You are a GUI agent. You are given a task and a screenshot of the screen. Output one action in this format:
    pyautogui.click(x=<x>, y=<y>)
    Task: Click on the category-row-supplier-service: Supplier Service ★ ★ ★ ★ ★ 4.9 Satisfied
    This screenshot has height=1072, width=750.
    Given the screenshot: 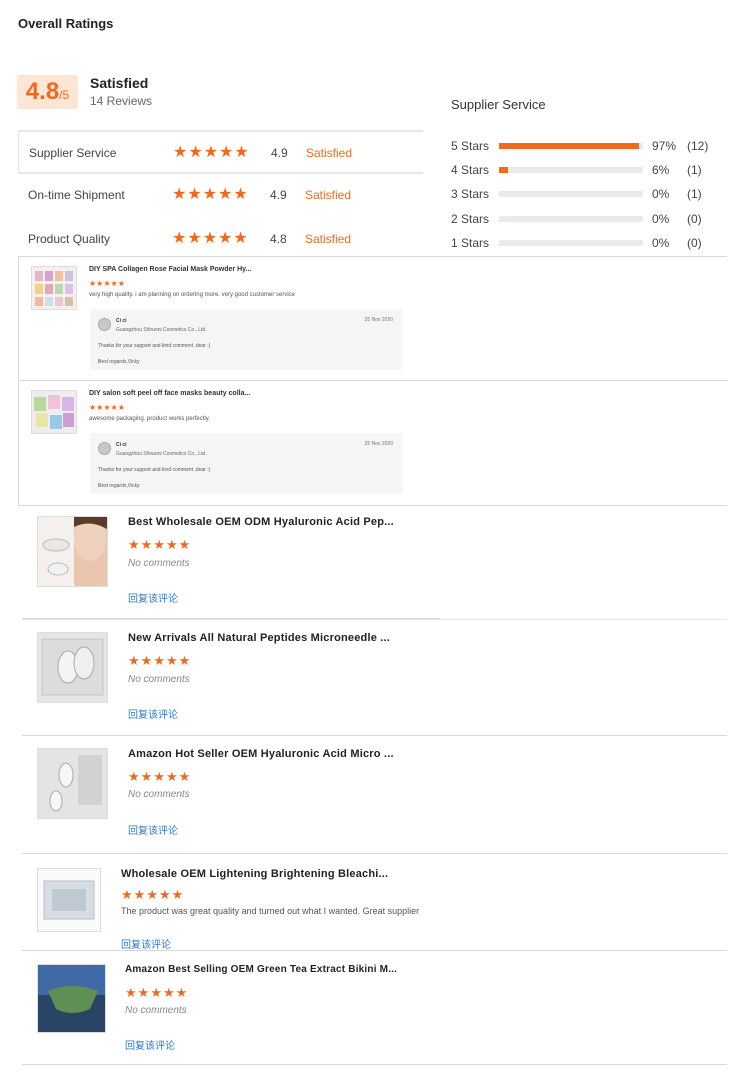 What is the action you would take?
    pyautogui.click(x=220, y=152)
    